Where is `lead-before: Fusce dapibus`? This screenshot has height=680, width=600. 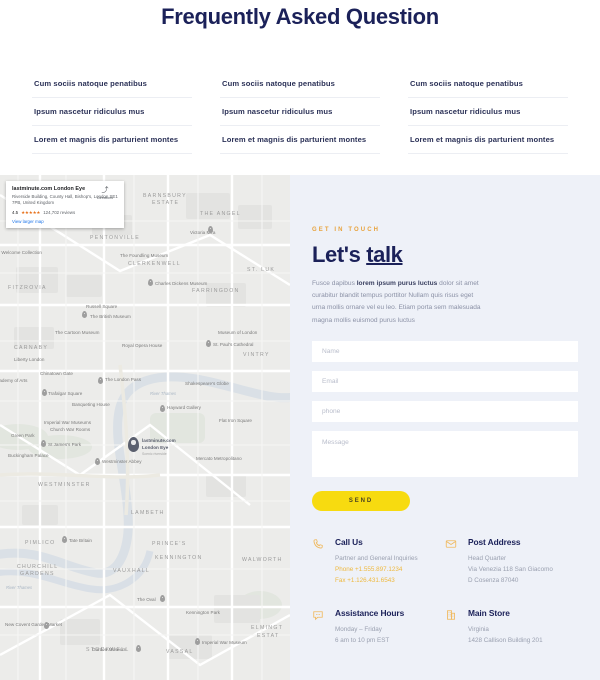 lead-before: Fusce dapibus is located at coordinates (334, 283).